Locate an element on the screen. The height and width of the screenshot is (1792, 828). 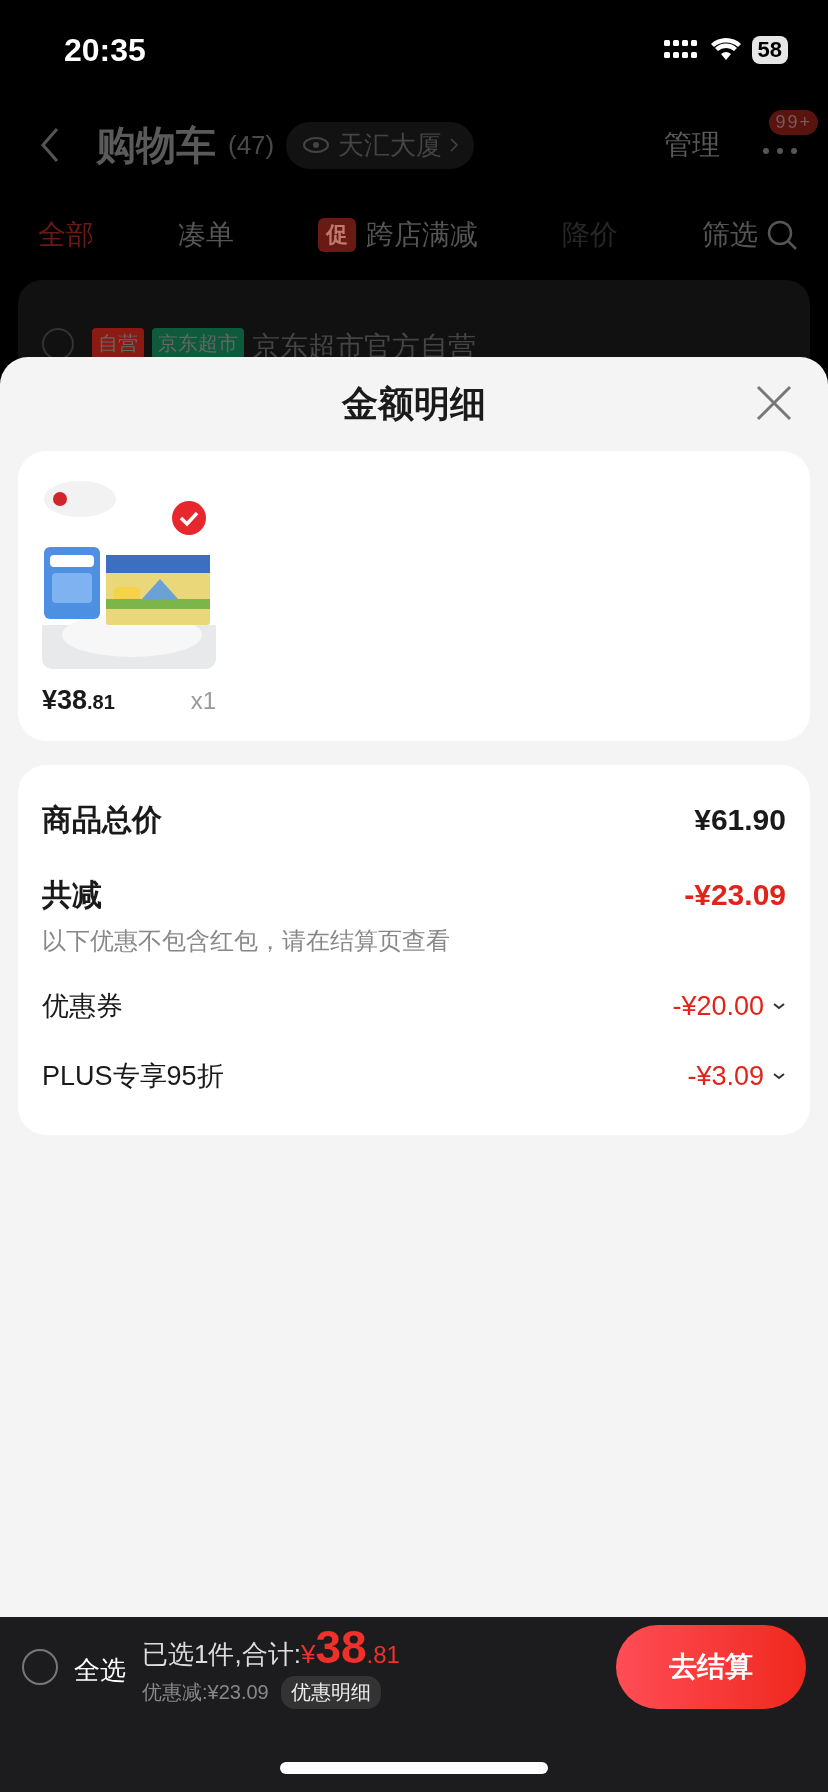
discount-note: 以下优惠不包含红包，请在结算页查看 is located at coordinates (246, 941).